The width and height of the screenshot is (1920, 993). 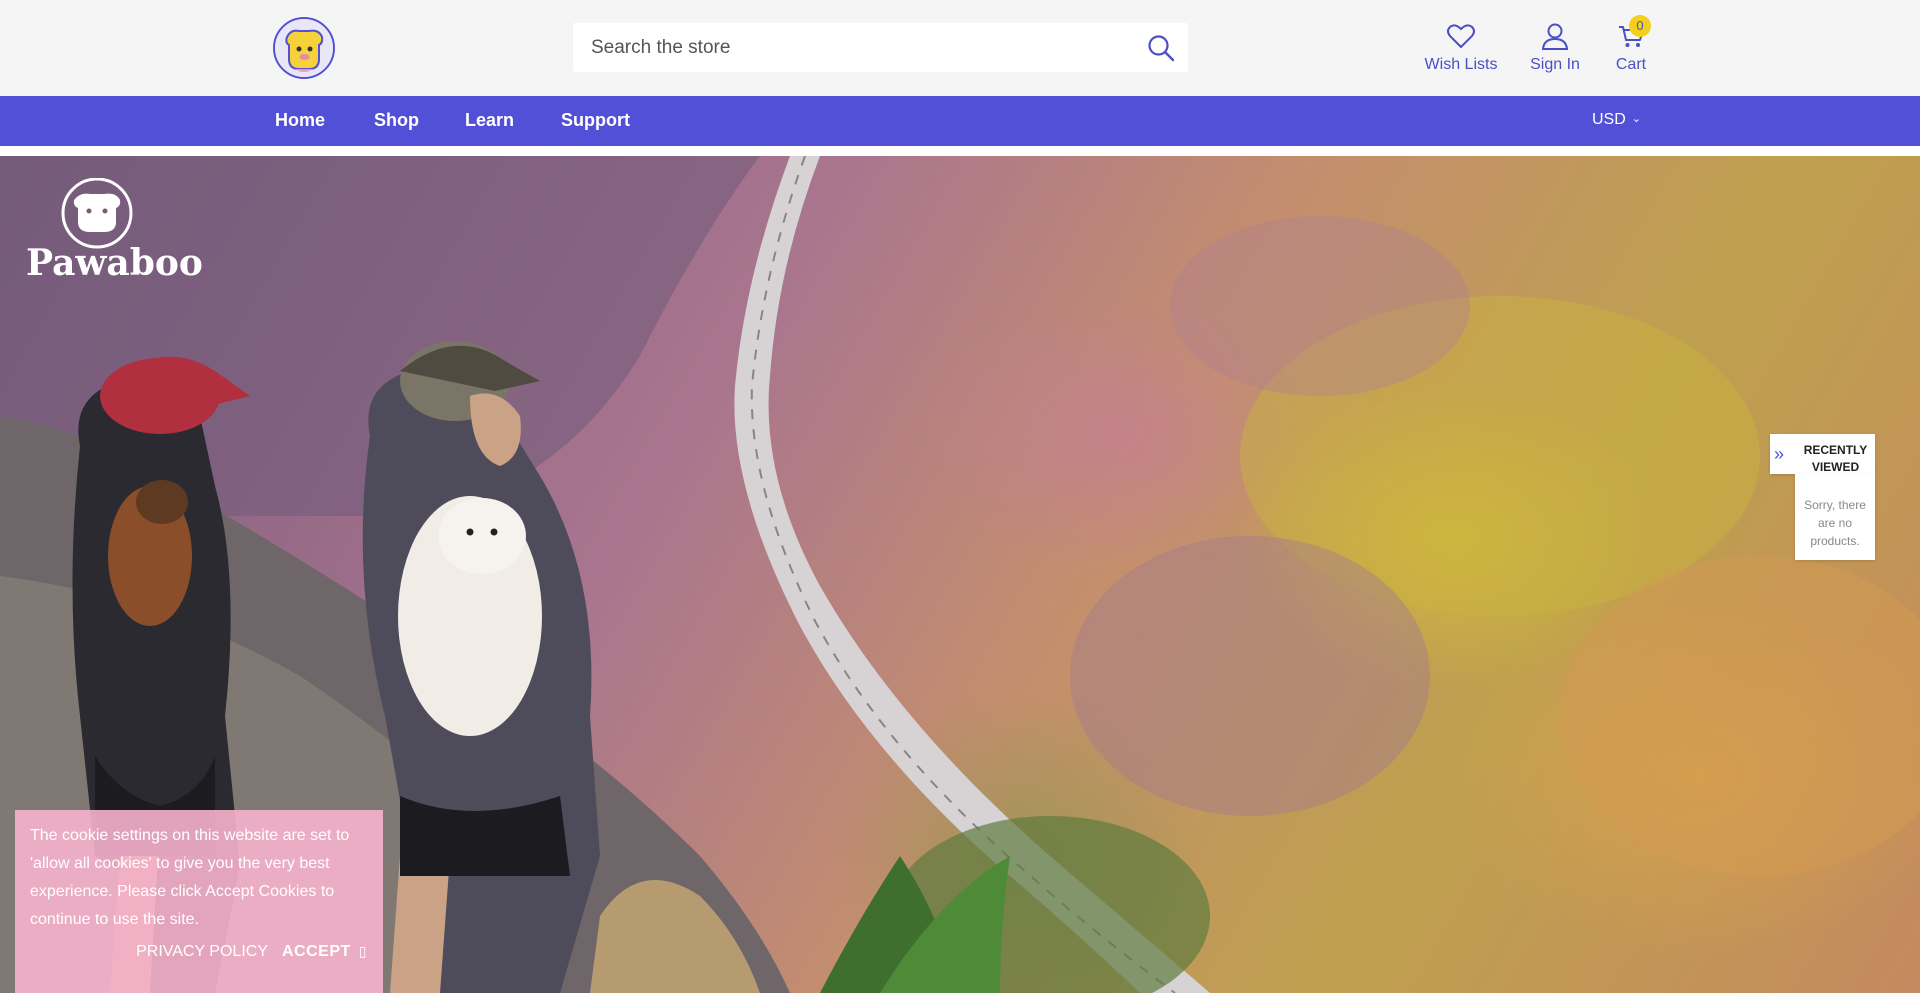 I want to click on nav-item-learn: Learn, so click(x=489, y=120).